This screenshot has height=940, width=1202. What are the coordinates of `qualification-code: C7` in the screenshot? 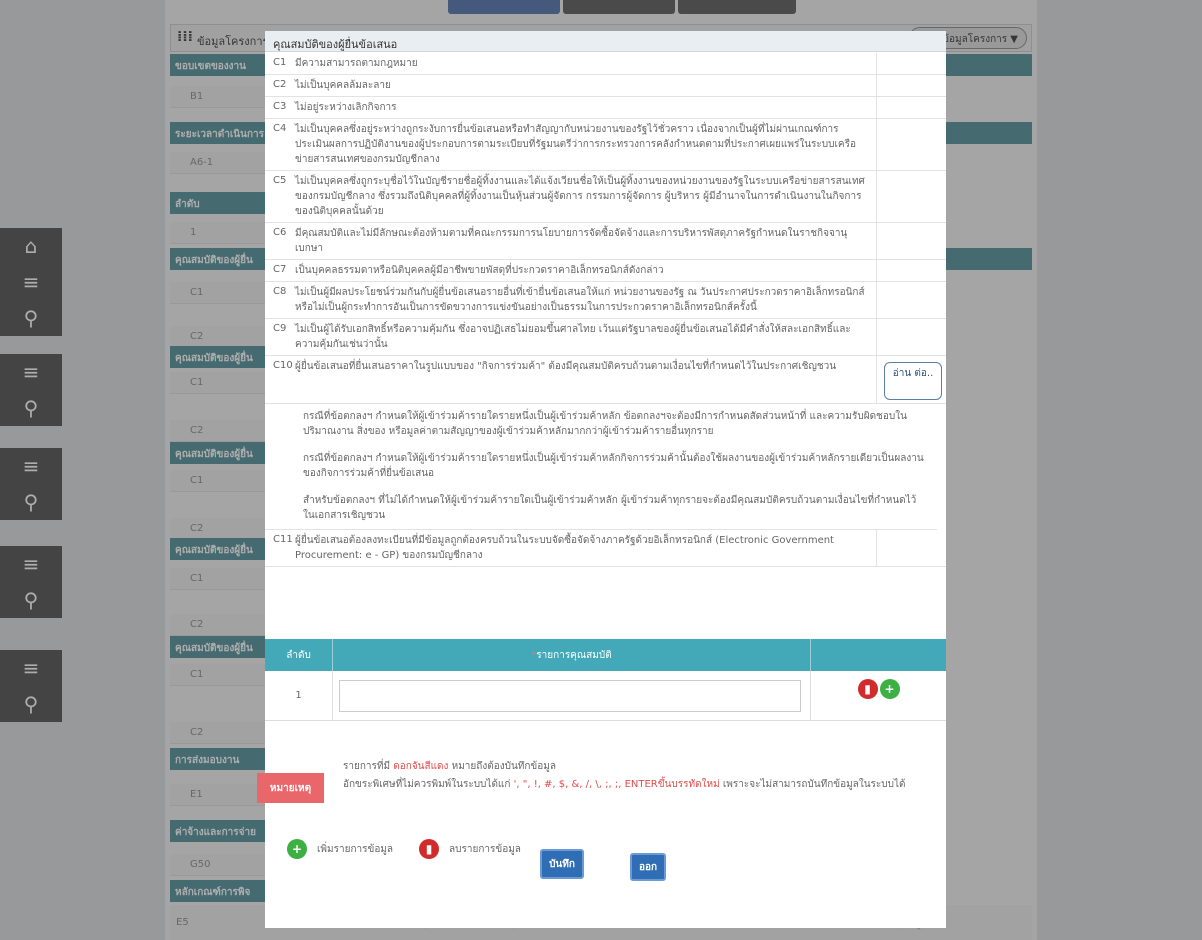 It's located at (280, 269).